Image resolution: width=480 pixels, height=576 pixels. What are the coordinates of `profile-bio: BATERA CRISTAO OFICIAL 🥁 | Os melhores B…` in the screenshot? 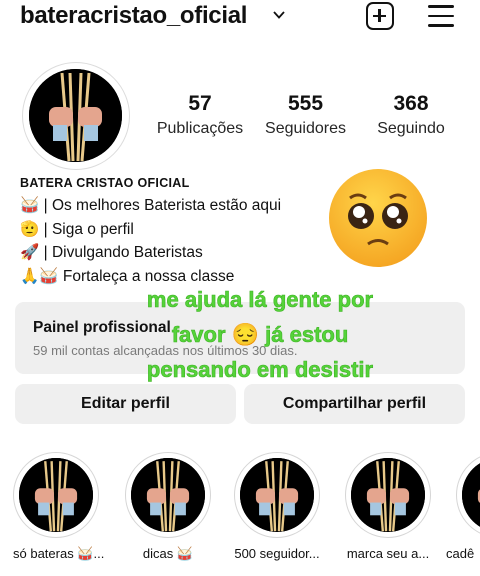 It's located at (180, 232).